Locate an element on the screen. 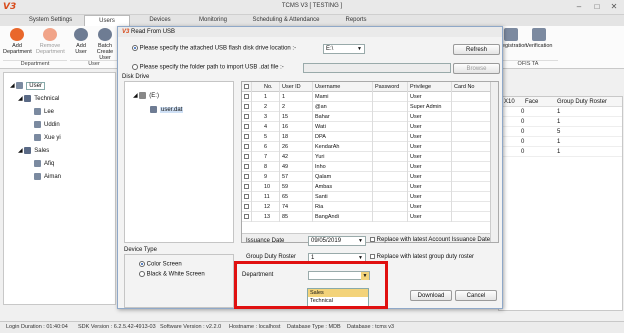 This screenshot has height=333, width=624. table-cell: Ambas is located at coordinates (343, 187).